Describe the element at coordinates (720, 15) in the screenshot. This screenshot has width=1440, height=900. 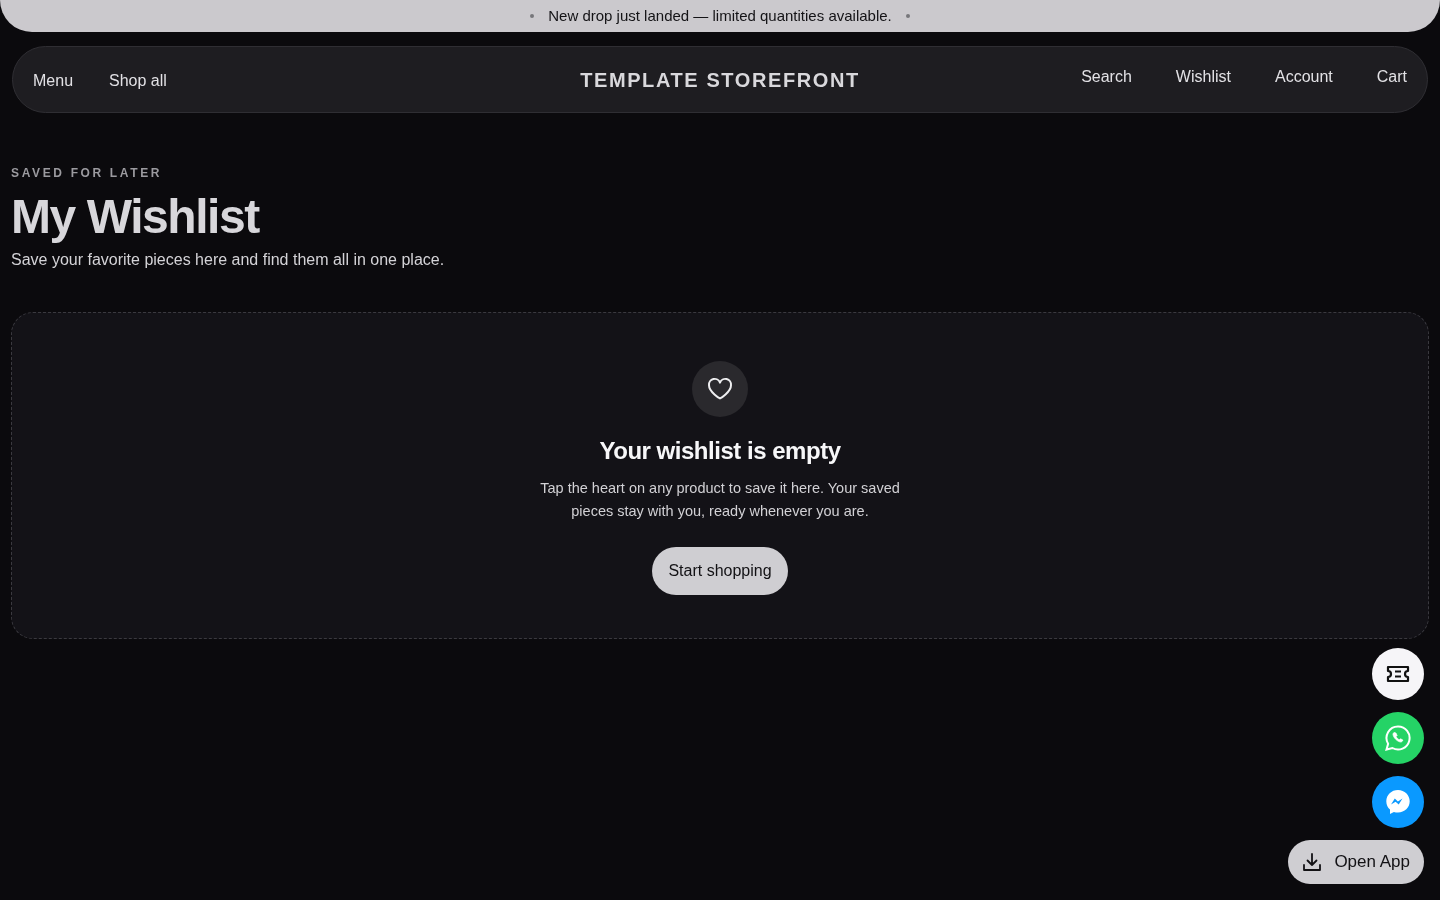
I see `announcement-text: New drop just landed — limited quantities available.` at that location.